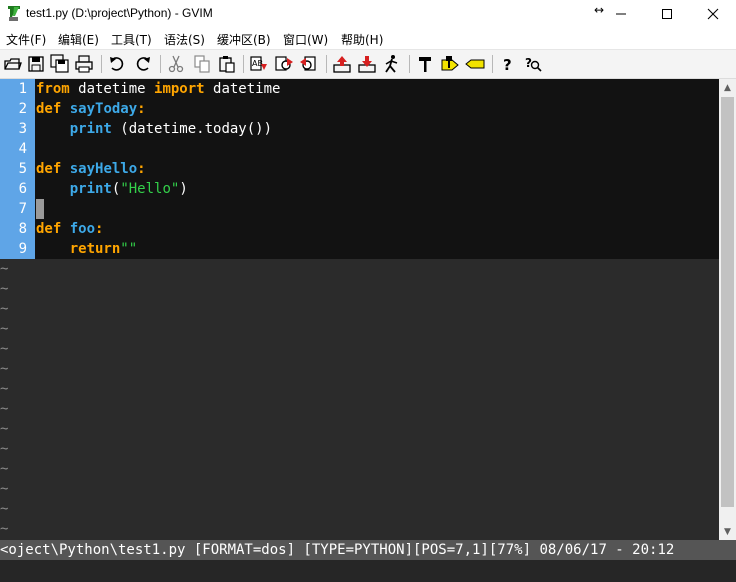 This screenshot has height=582, width=736. I want to click on print-icon, so click(84, 64).